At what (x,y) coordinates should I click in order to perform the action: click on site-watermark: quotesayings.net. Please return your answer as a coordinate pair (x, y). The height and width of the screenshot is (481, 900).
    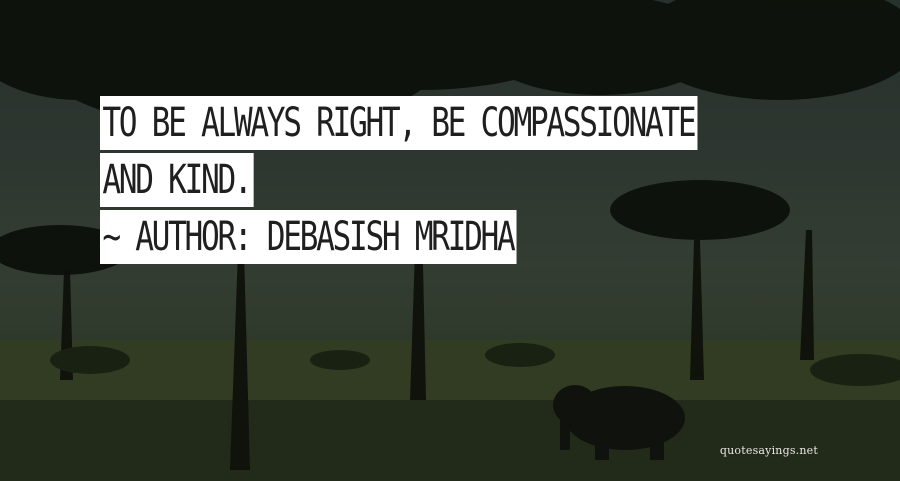
    Looking at the image, I should click on (768, 450).